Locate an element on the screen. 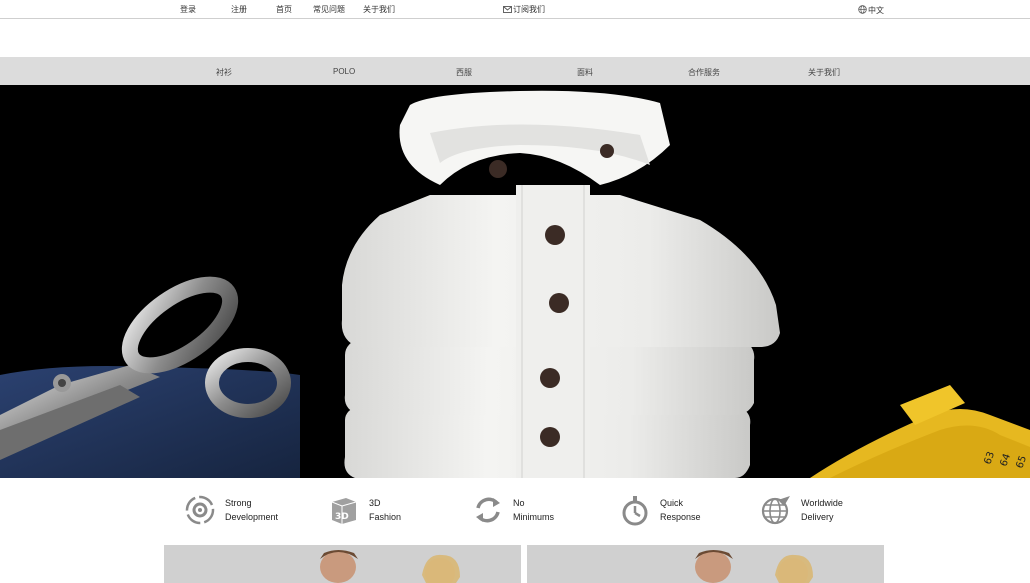  product-photo-right is located at coordinates (705, 564).